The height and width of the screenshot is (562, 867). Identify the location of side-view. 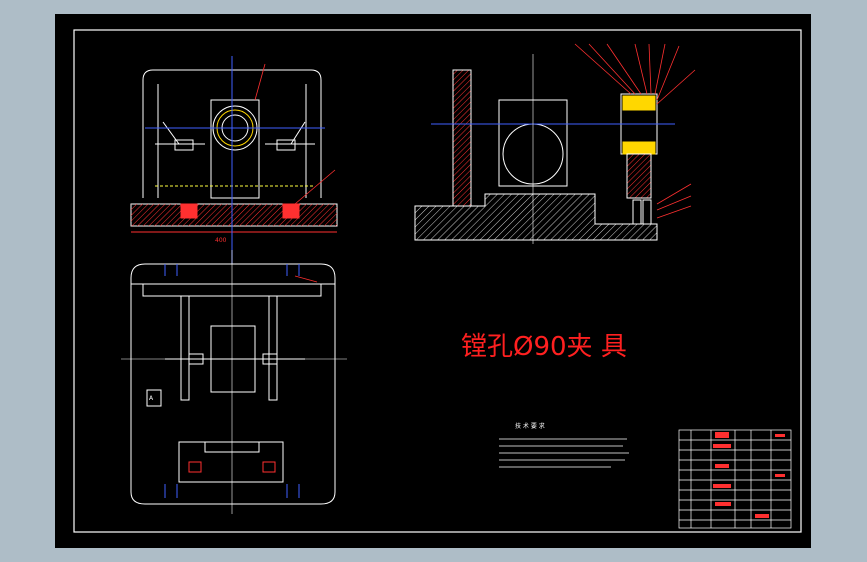
(536, 155).